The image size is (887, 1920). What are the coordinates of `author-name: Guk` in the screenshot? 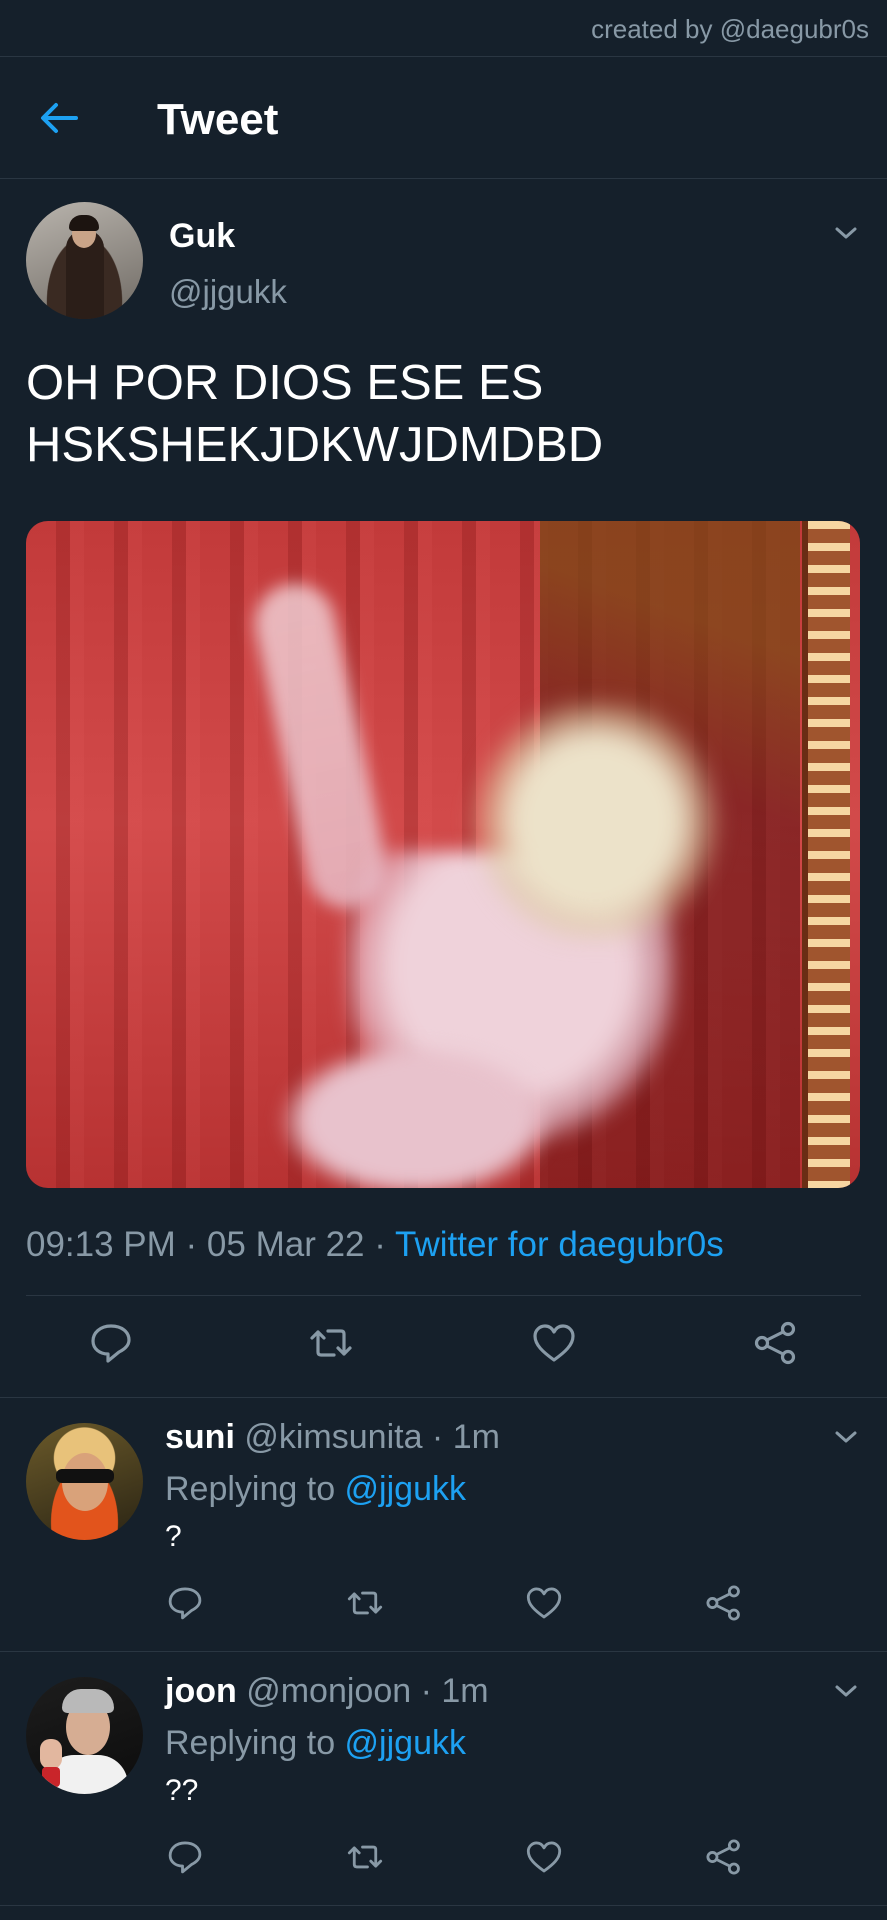 It's located at (202, 236).